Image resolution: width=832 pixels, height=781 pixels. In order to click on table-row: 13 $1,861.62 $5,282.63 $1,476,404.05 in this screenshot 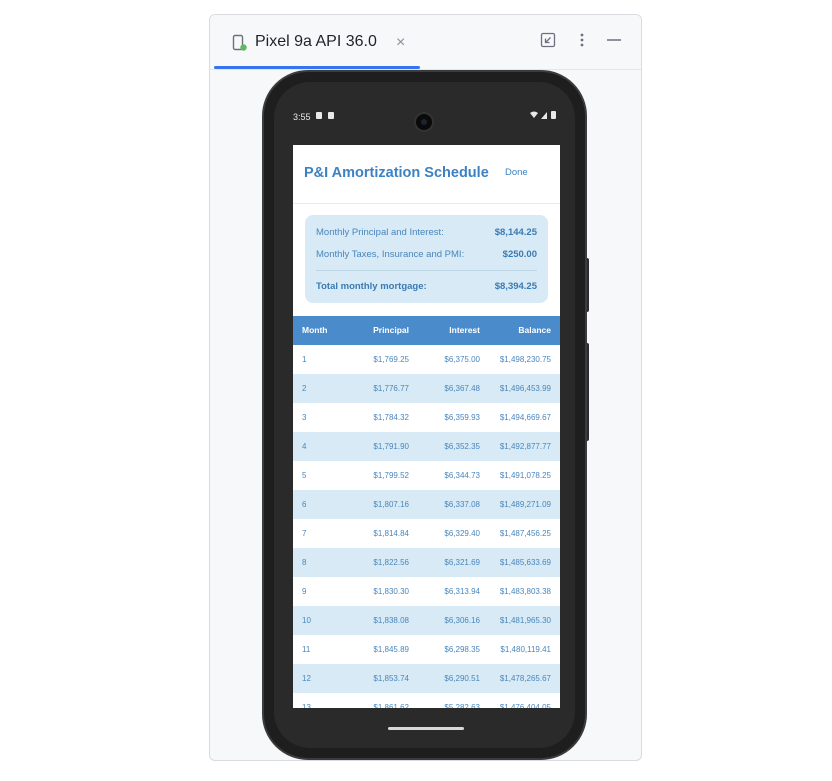, I will do `click(426, 700)`.